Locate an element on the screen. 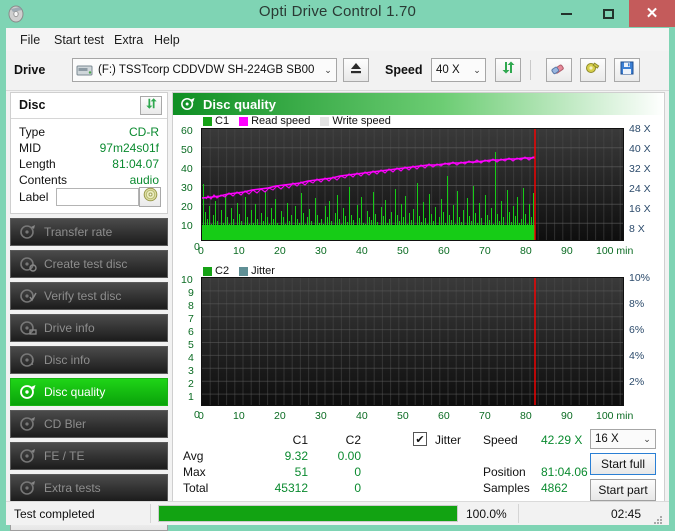 The width and height of the screenshot is (675, 531). c2-x-tick: 50 is located at coordinates (403, 416).